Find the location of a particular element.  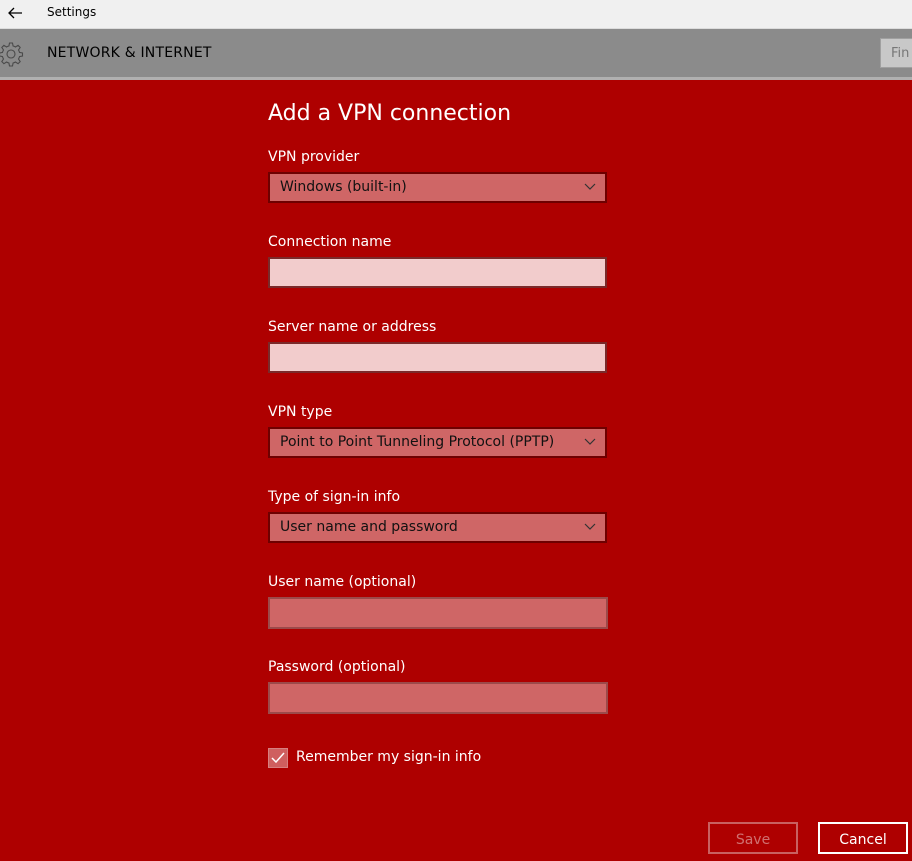

title-bar: Settings is located at coordinates (456, 14).